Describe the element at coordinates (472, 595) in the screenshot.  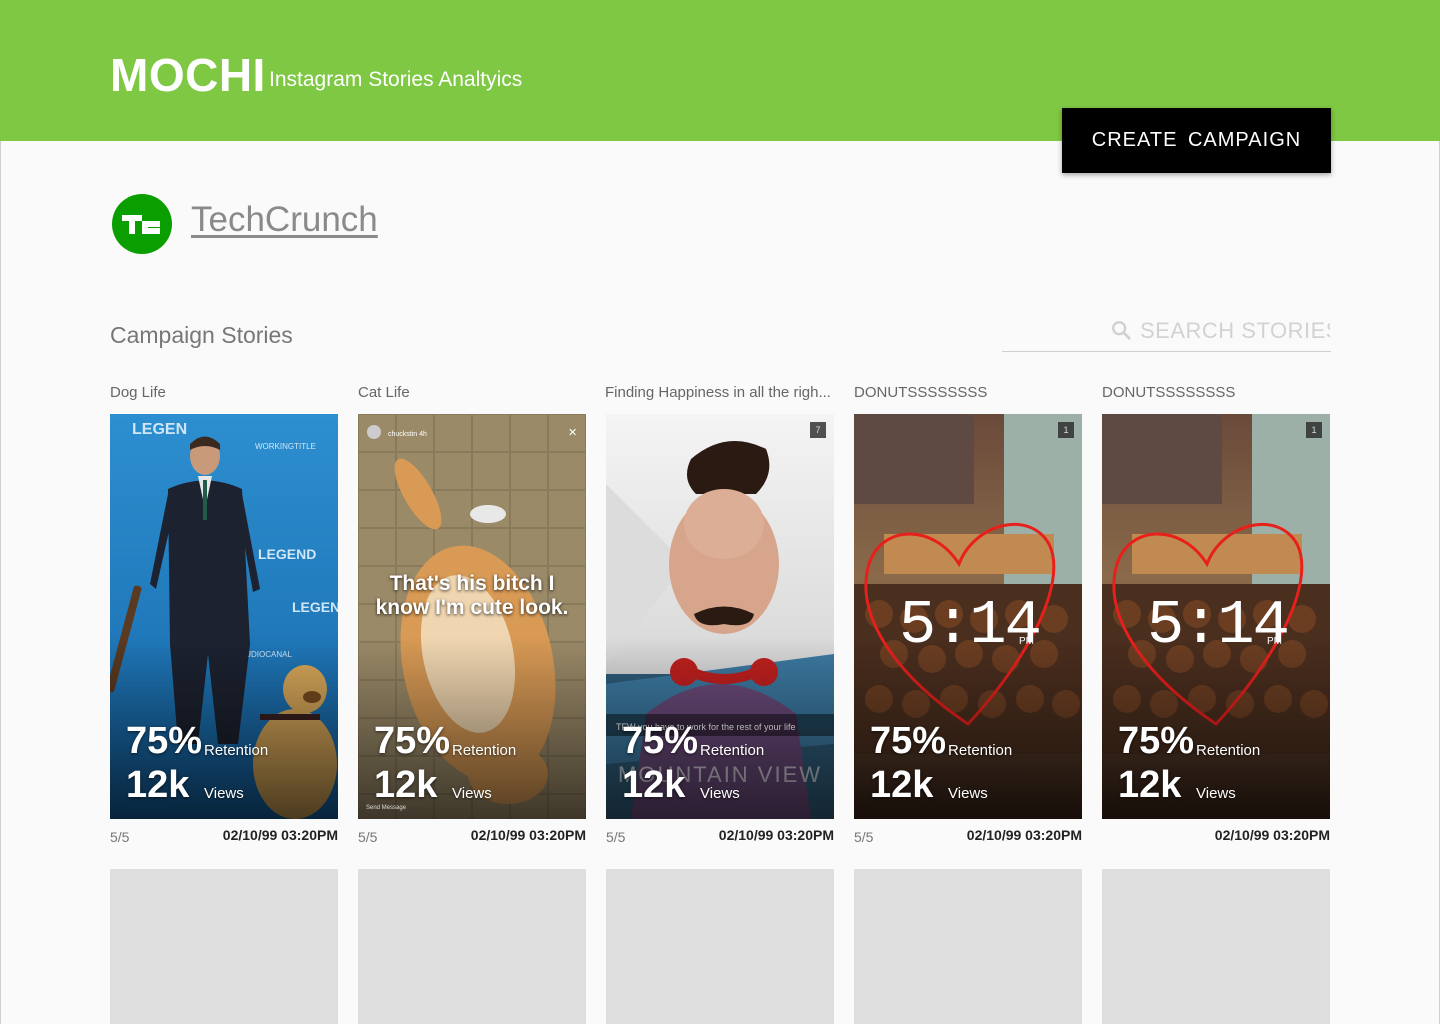
I see `story-overlay-text: That's his bitch I know I'm cute look.` at that location.